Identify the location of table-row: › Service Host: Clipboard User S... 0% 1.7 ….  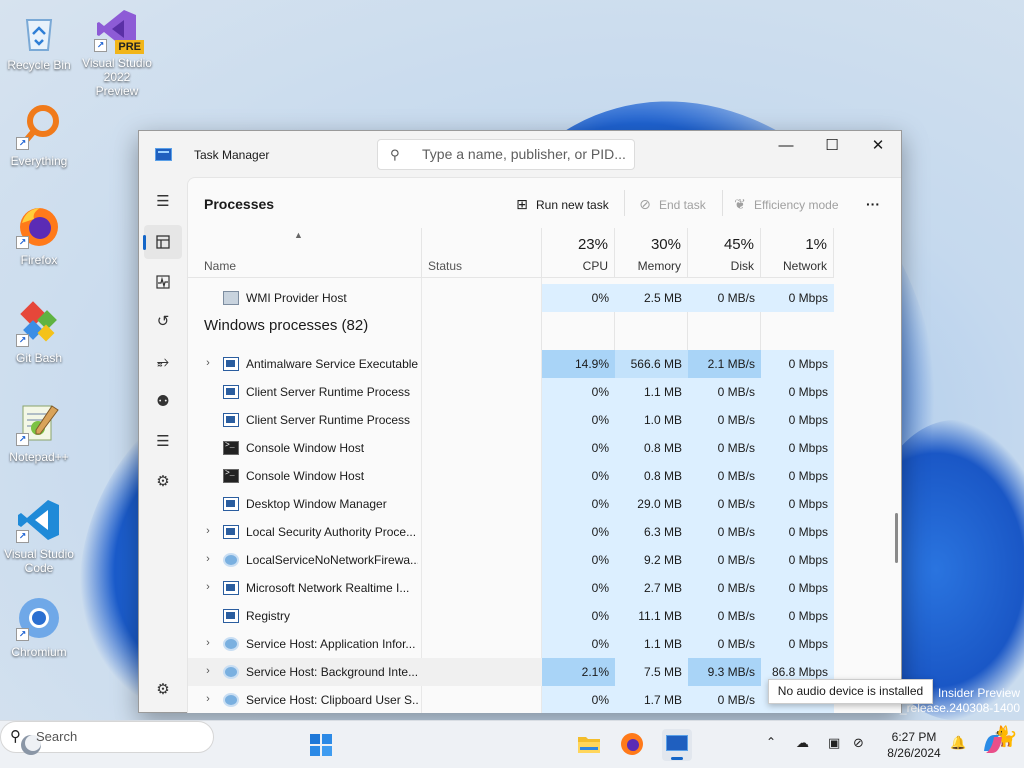
(511, 699).